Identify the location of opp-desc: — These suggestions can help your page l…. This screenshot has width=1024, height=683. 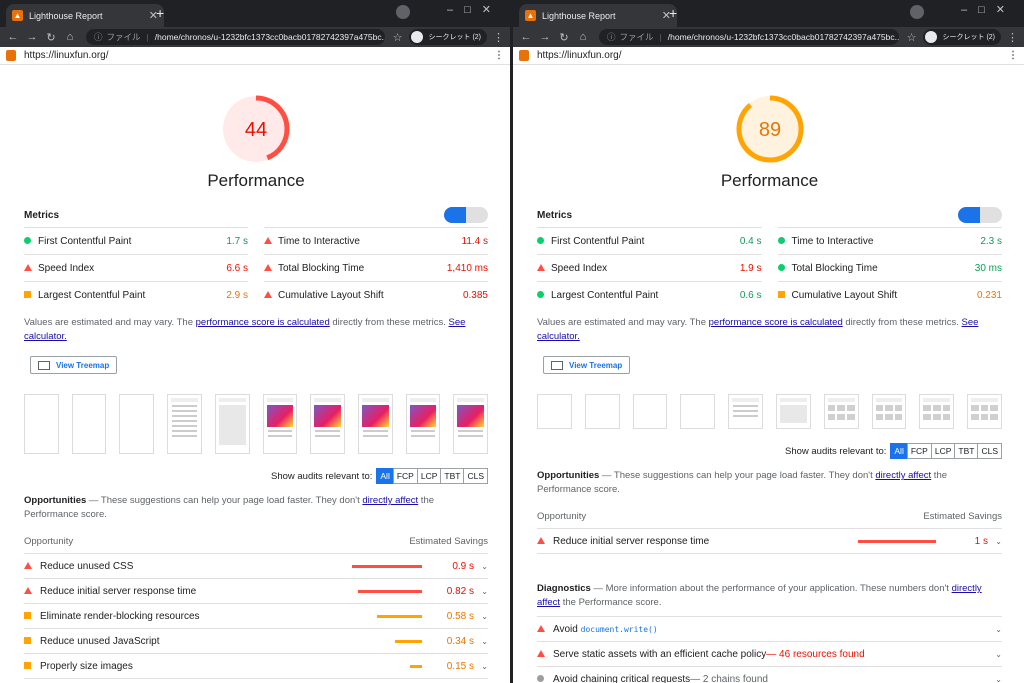
(224, 500).